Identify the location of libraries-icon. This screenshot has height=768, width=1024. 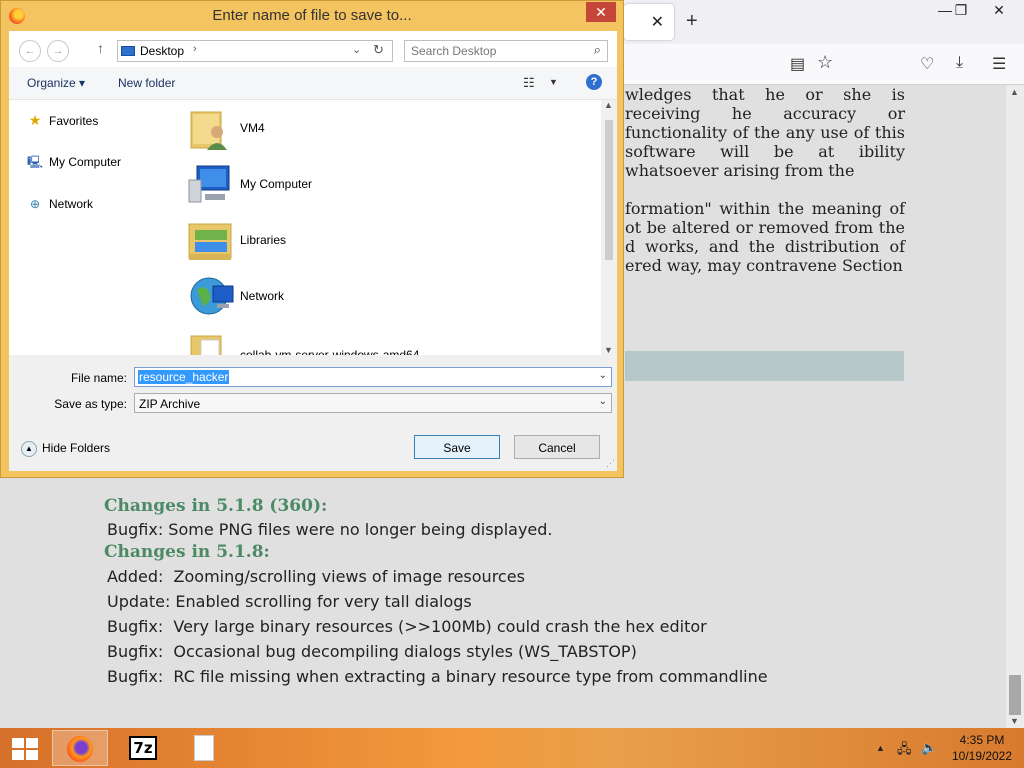
(210, 241).